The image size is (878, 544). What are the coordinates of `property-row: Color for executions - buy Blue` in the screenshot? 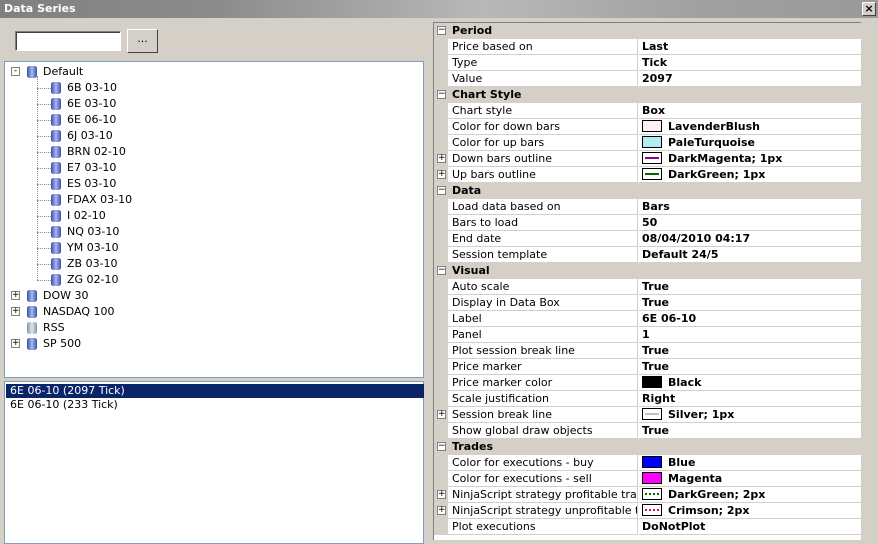 It's located at (648, 463).